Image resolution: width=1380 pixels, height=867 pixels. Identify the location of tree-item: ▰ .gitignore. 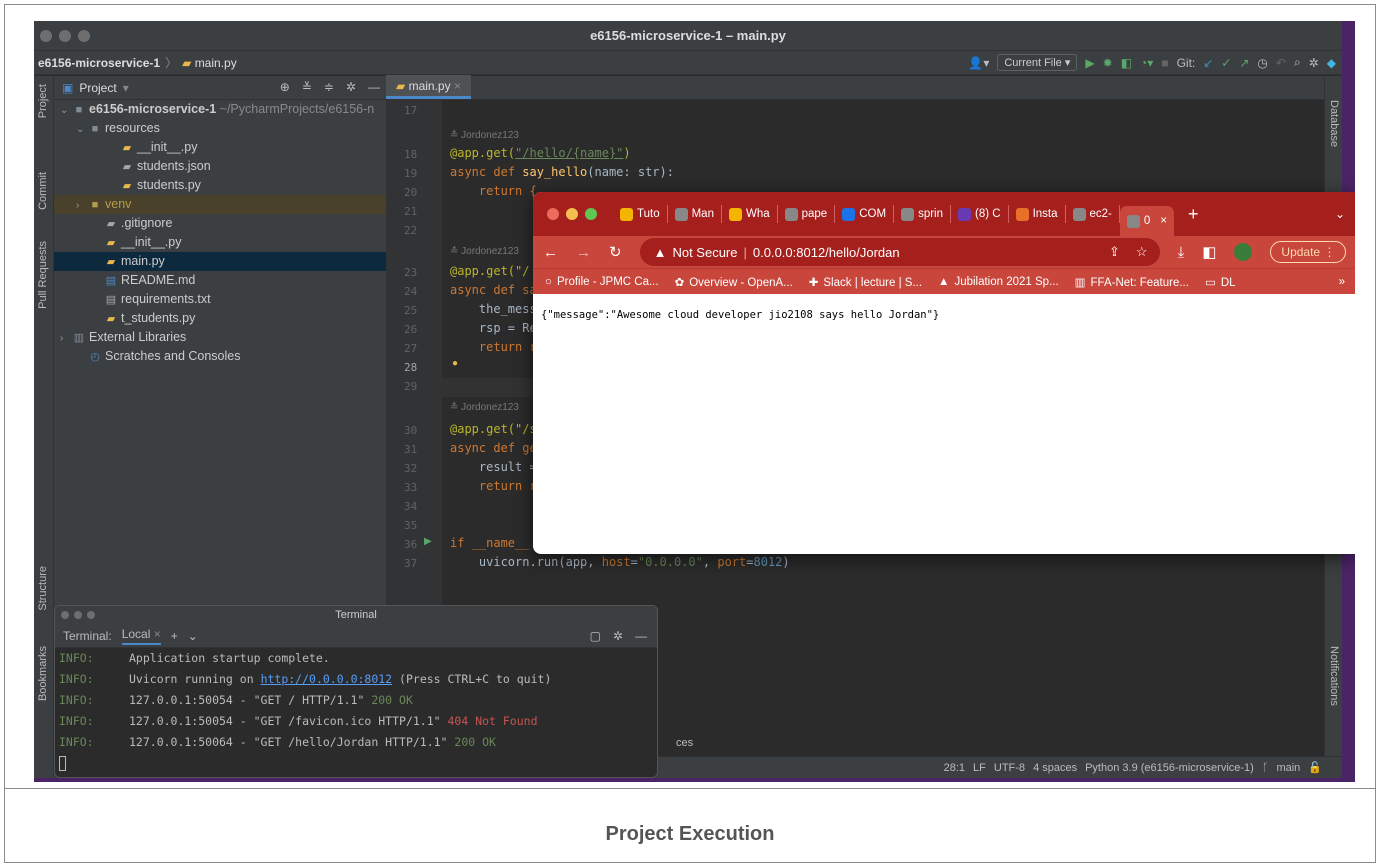
(220, 223).